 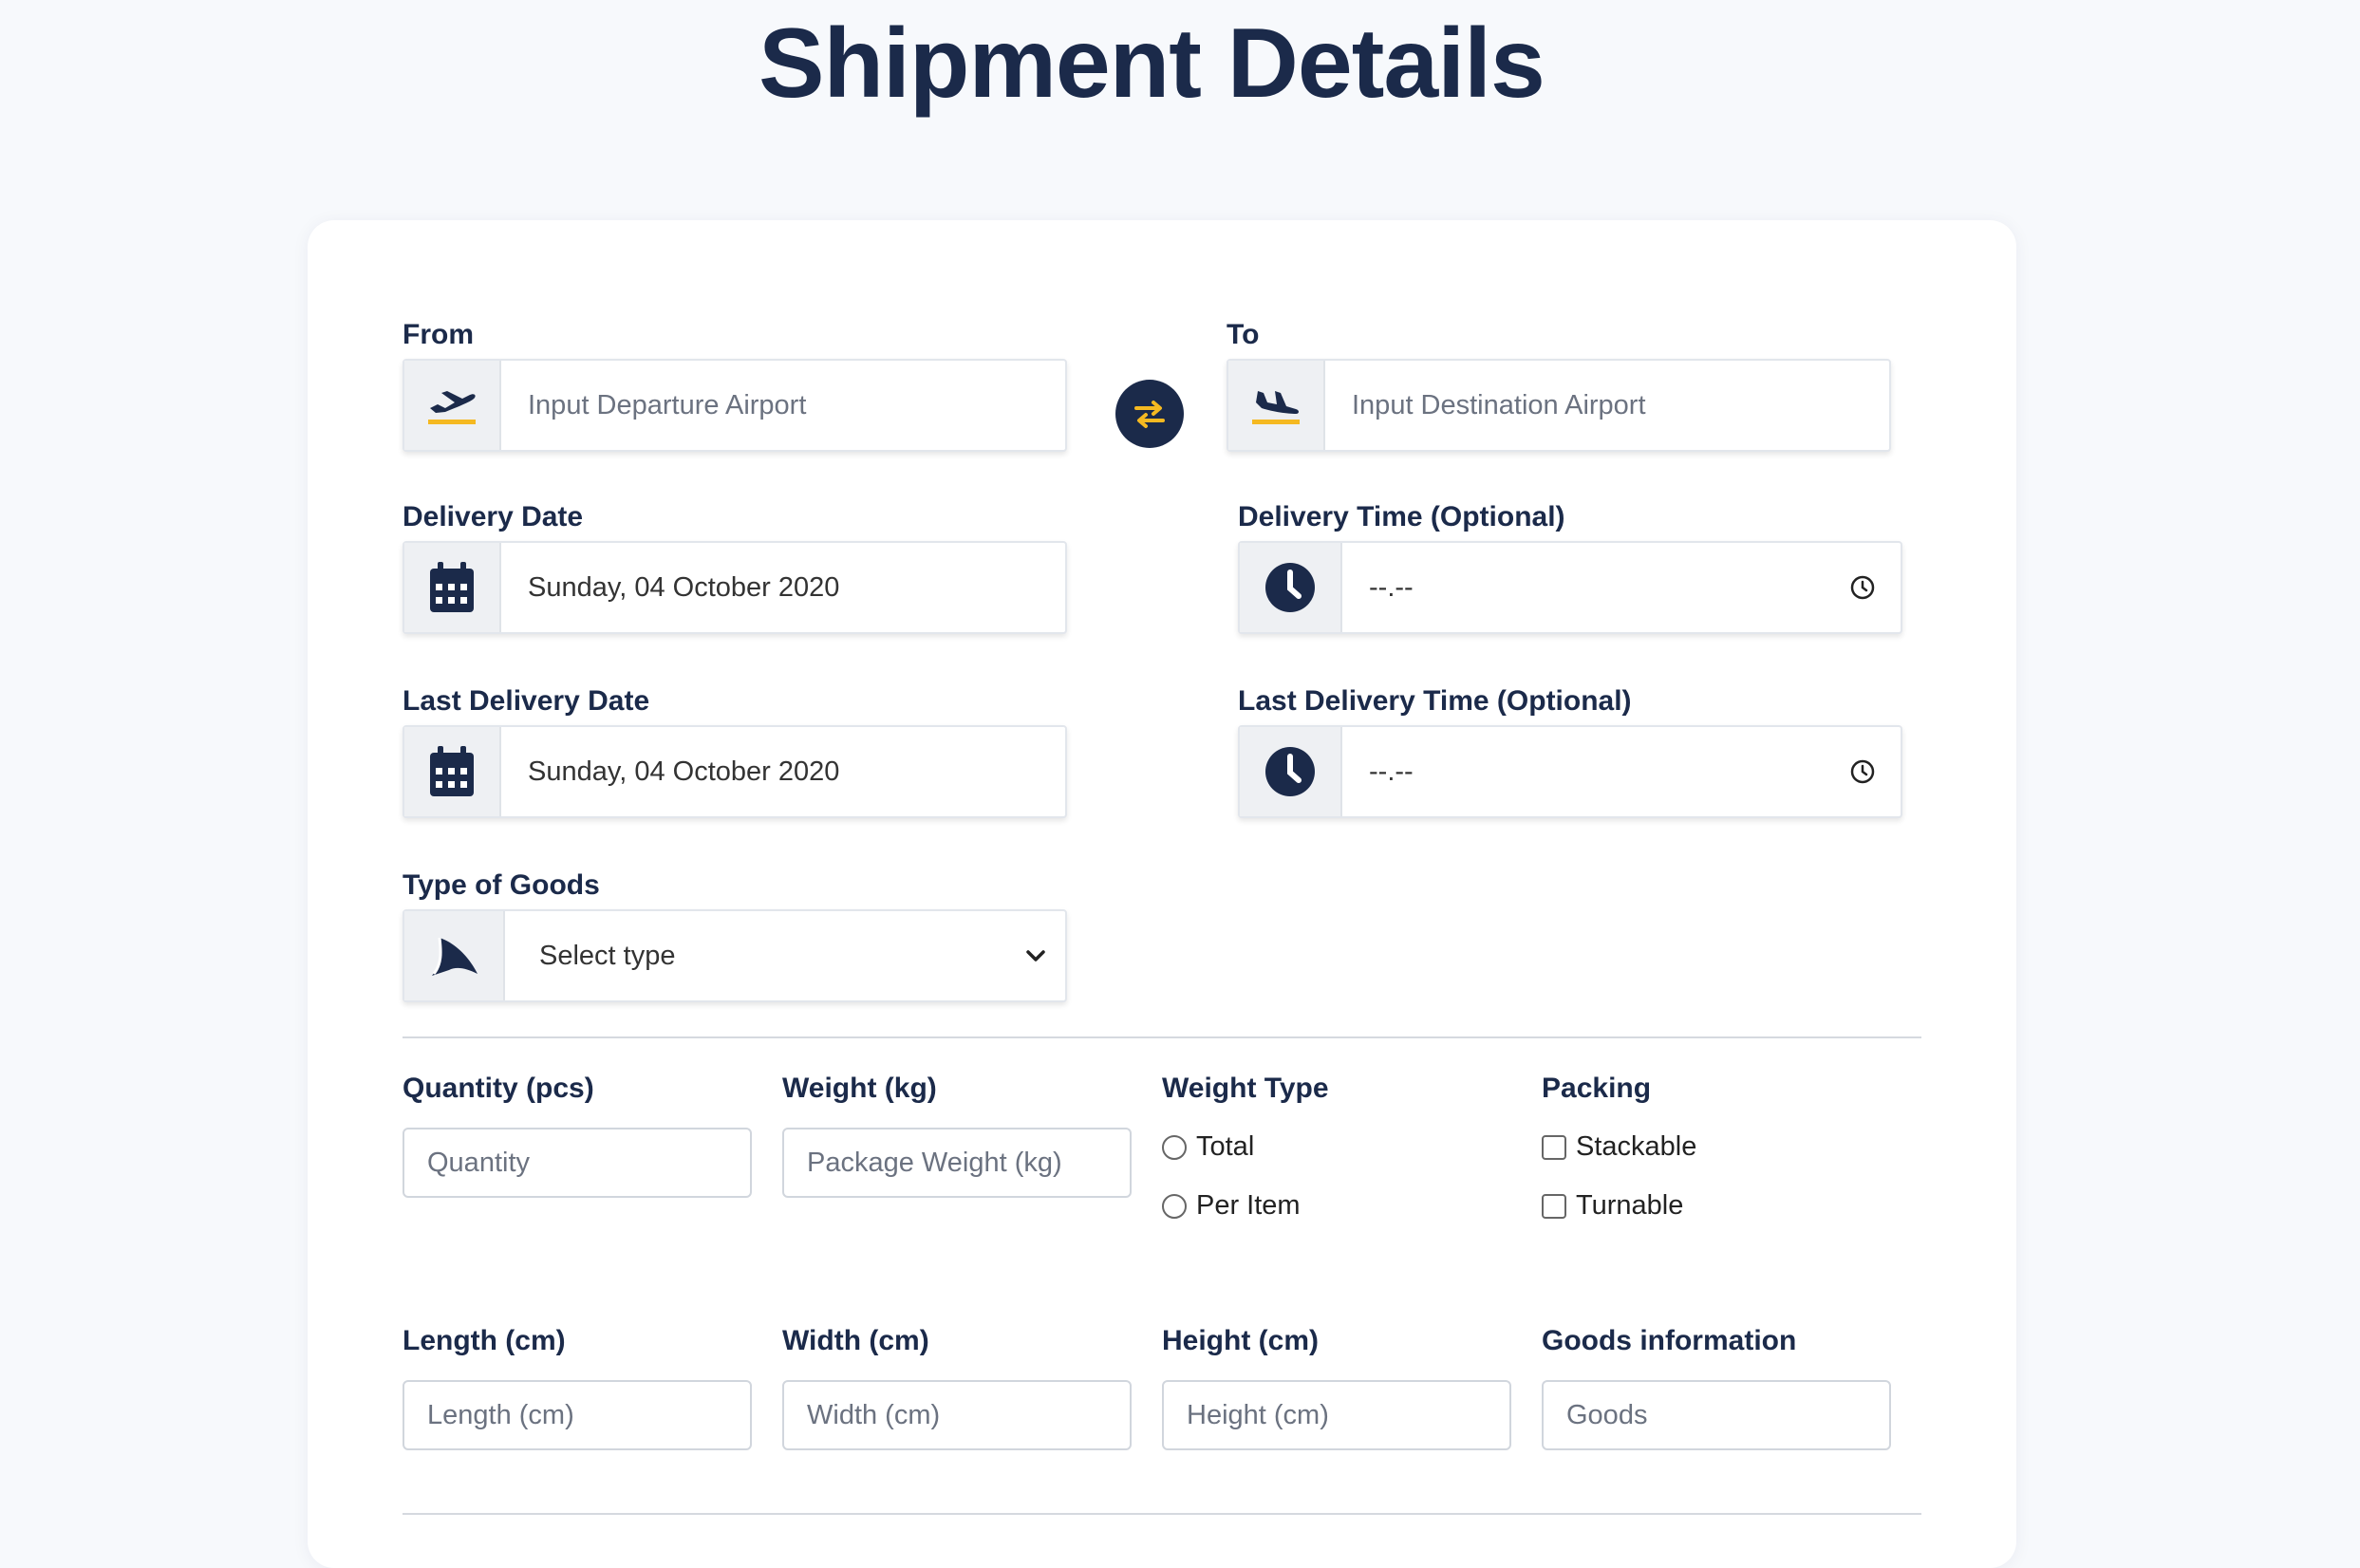 I want to click on packing-turnable: Turnable, so click(x=1613, y=1206).